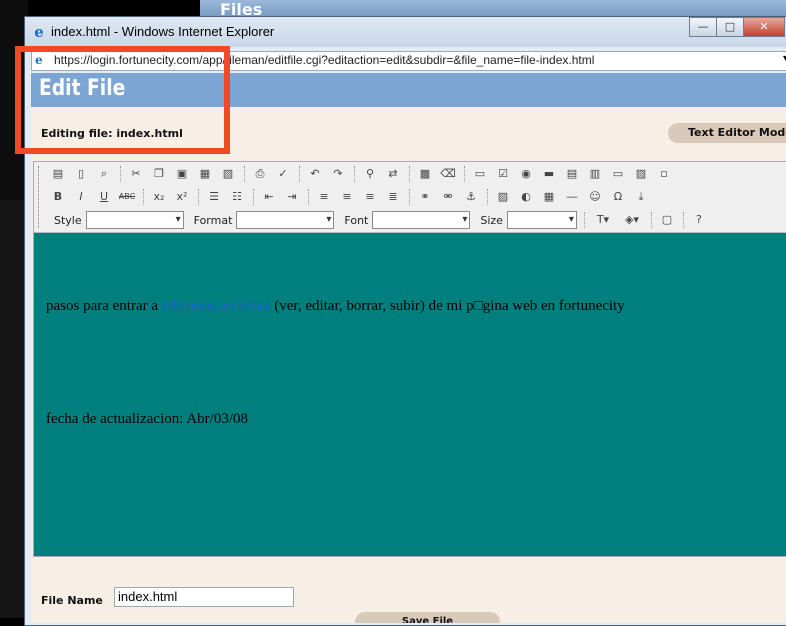  Describe the element at coordinates (572, 174) in the screenshot. I see `textarea-icon: ▤` at that location.